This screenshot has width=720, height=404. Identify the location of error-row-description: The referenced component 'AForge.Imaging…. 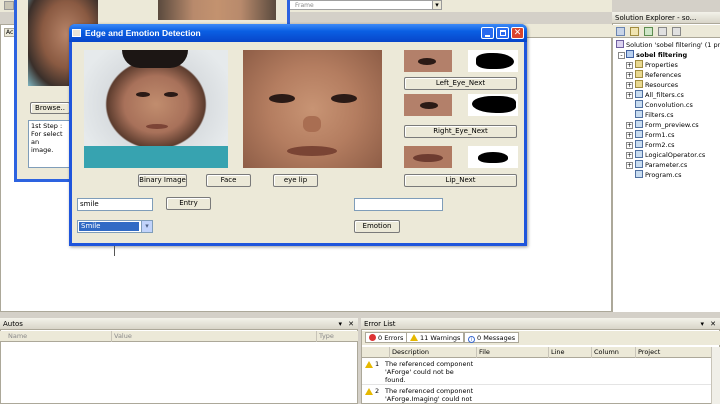
(429, 395).